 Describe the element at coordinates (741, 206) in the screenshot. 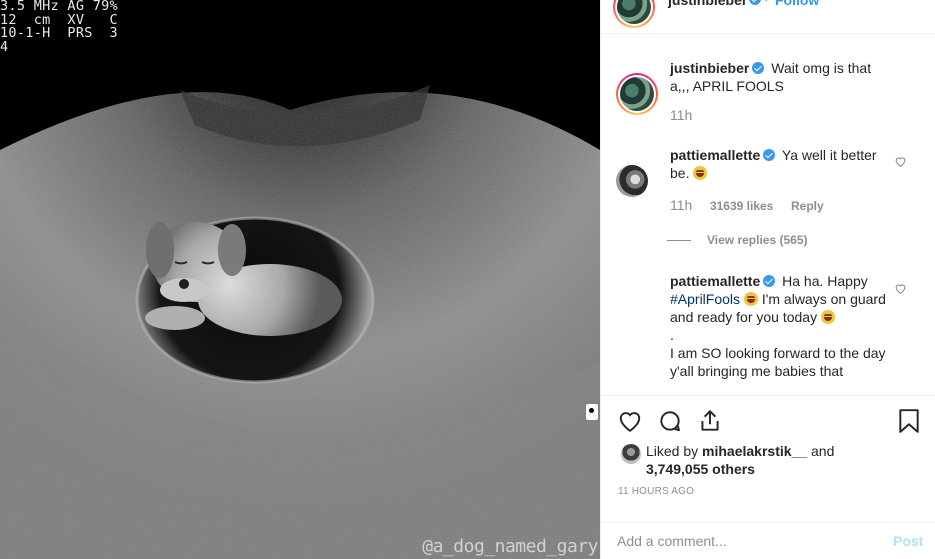

I see `comment-likes: 31639 likes` at that location.